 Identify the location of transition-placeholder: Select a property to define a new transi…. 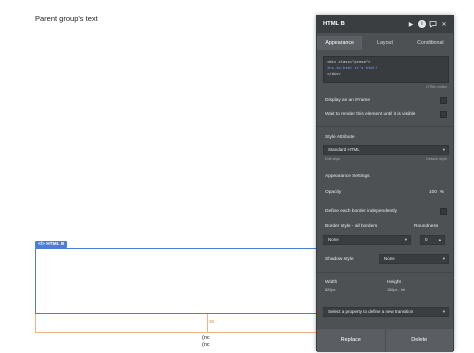
(371, 311).